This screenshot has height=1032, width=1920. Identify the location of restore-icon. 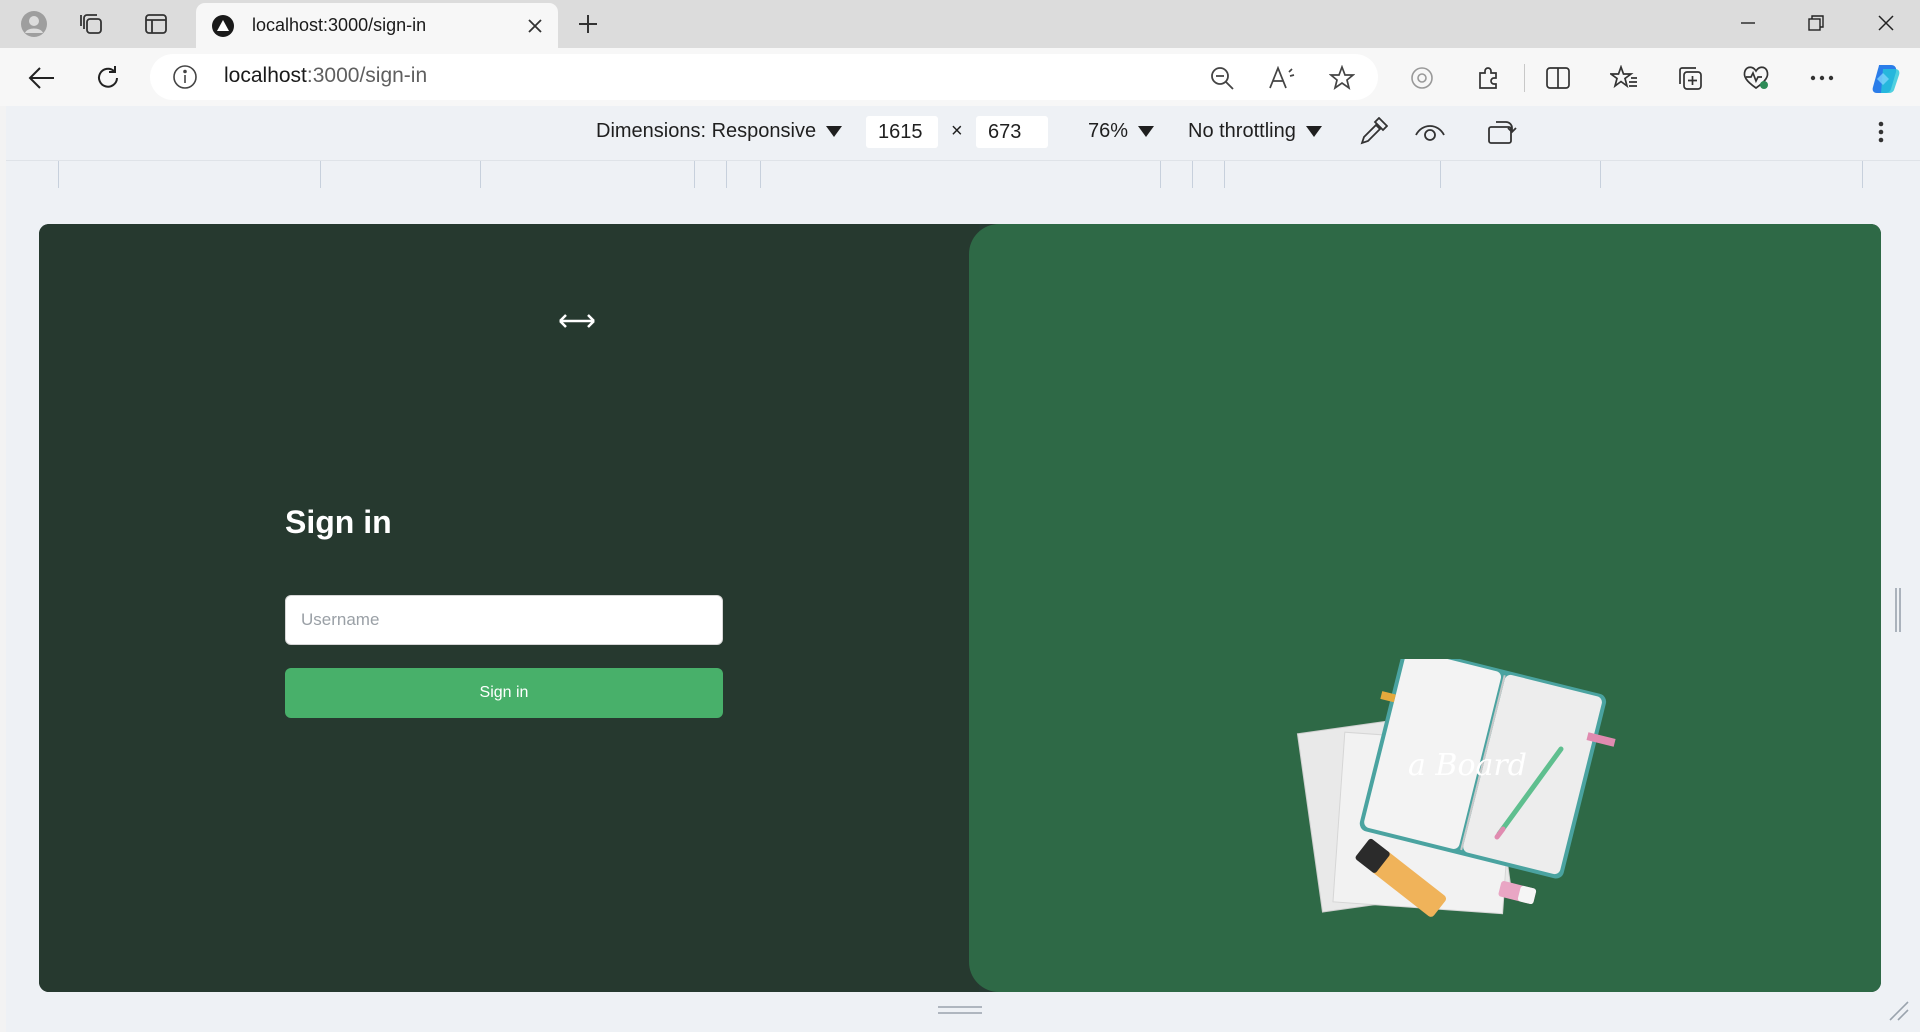
(1816, 23).